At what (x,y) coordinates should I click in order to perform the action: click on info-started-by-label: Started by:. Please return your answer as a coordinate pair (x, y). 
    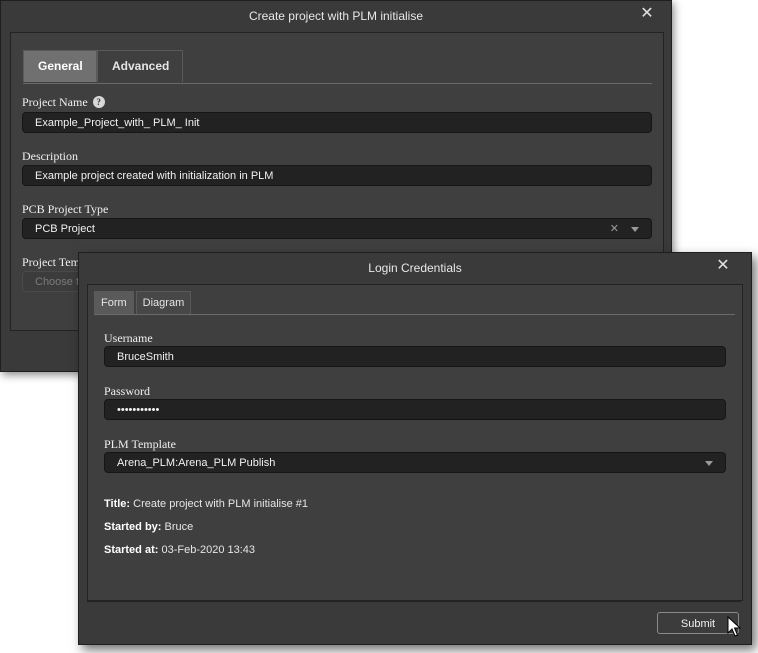
    Looking at the image, I should click on (133, 527).